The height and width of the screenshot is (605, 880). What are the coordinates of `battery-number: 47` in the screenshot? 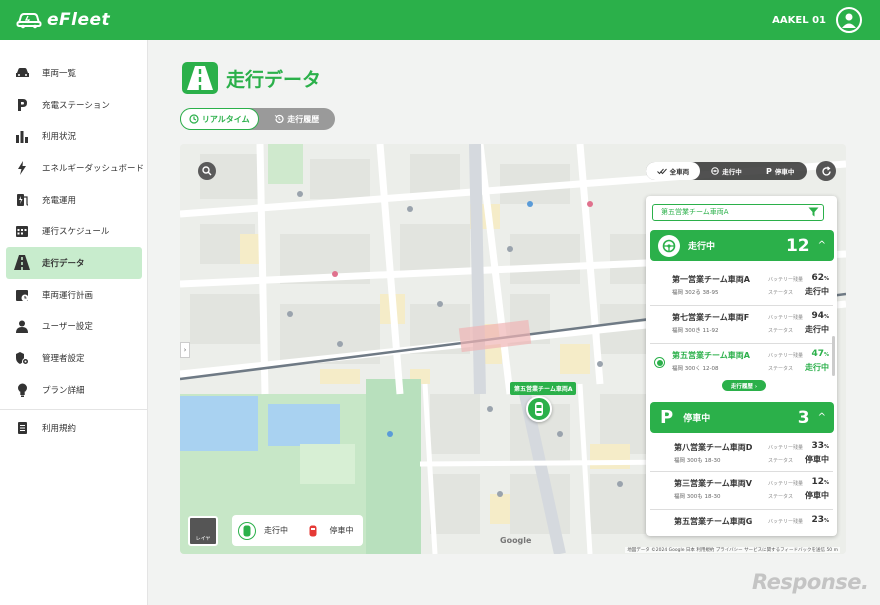 It's located at (817, 354).